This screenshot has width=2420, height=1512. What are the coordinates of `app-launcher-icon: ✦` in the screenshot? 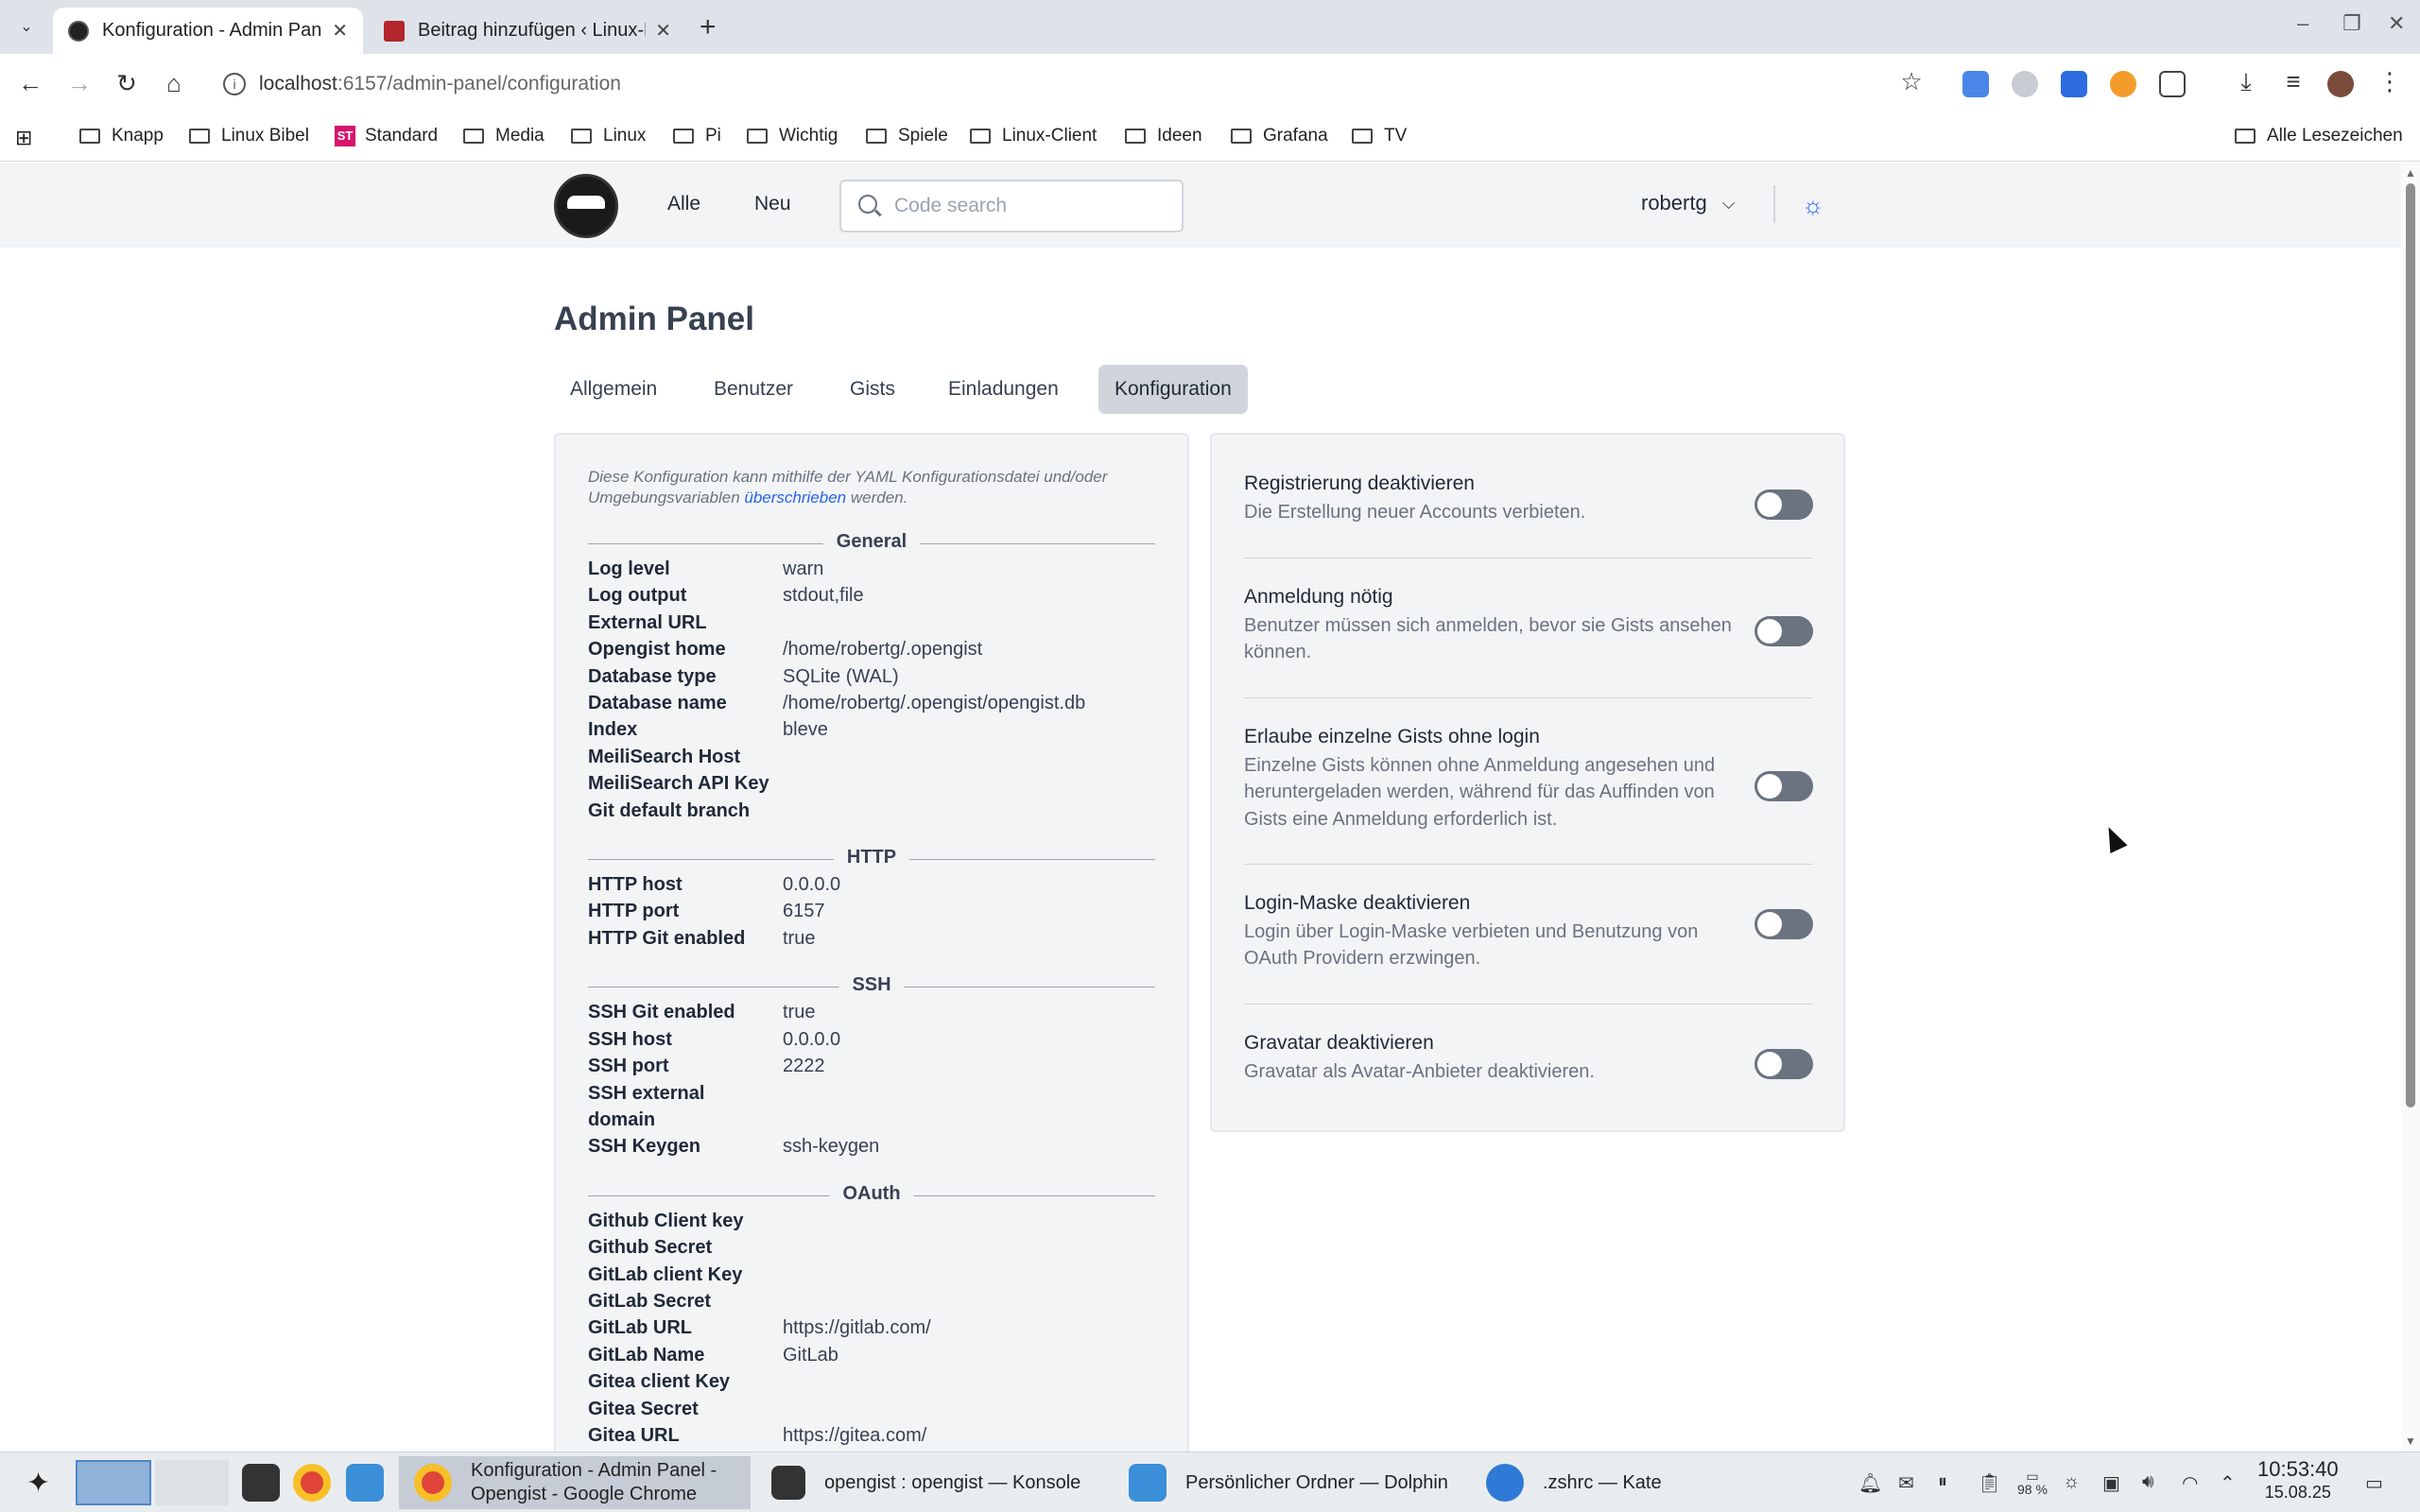 It's located at (38, 1482).